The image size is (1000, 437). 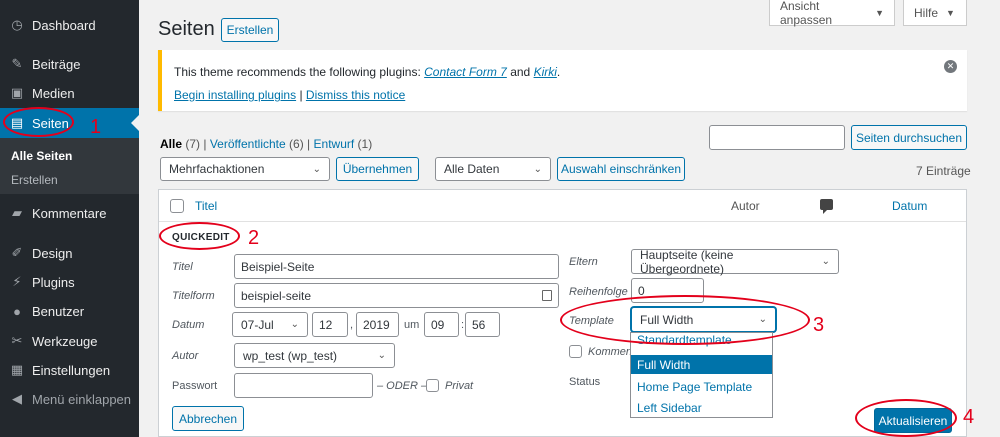 I want to click on column-title: Titel, so click(x=206, y=206).